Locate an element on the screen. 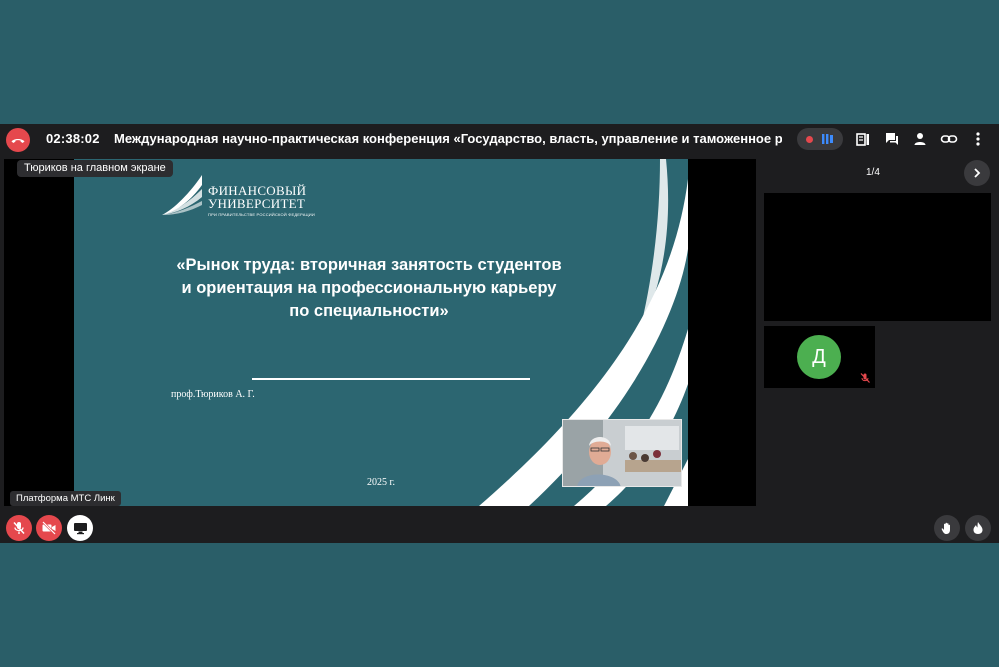 The width and height of the screenshot is (999, 667). next-page-button is located at coordinates (977, 173).